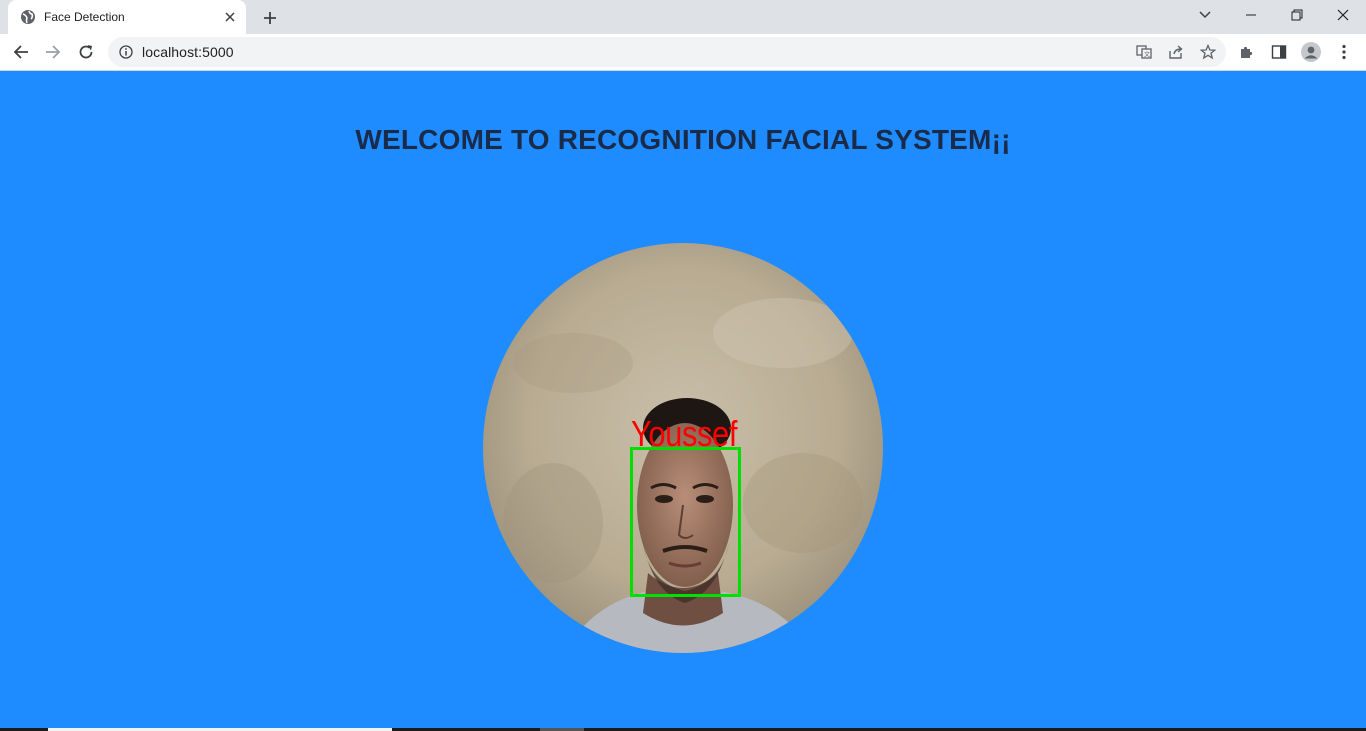  I want to click on chevron-down-icon, so click(1205, 15).